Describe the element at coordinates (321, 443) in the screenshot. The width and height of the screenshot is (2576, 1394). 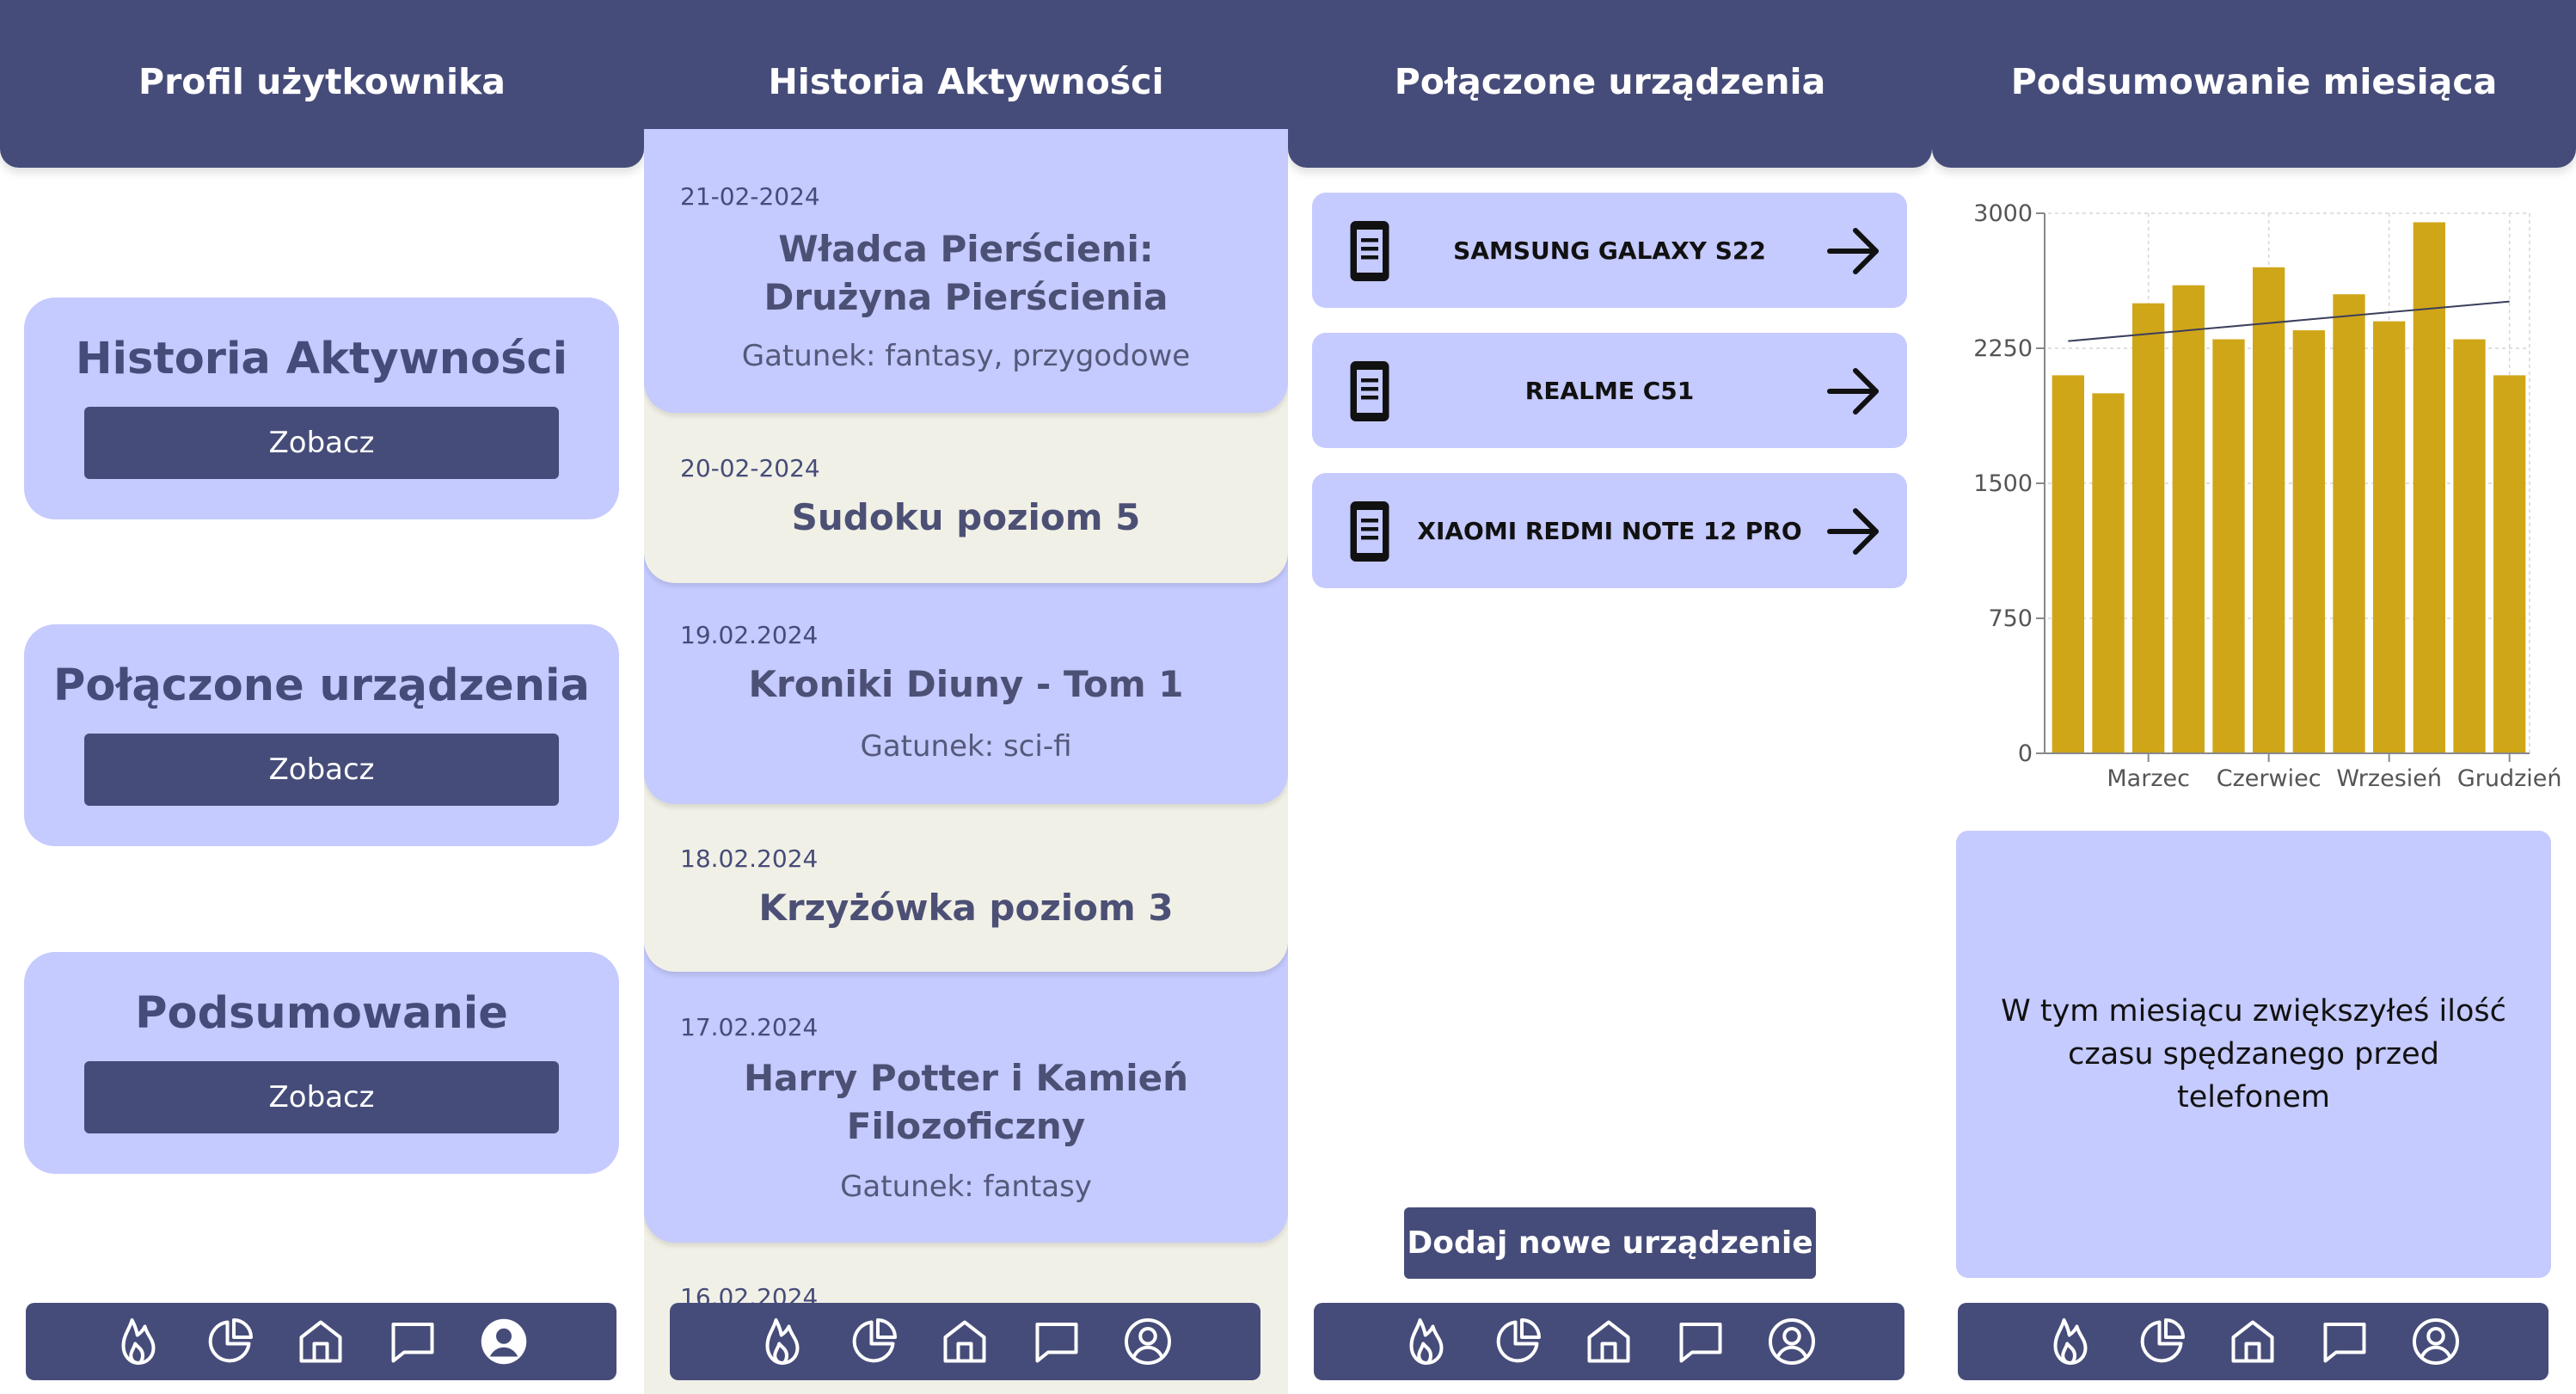
I see `view-activity-history-button: Zobacz` at that location.